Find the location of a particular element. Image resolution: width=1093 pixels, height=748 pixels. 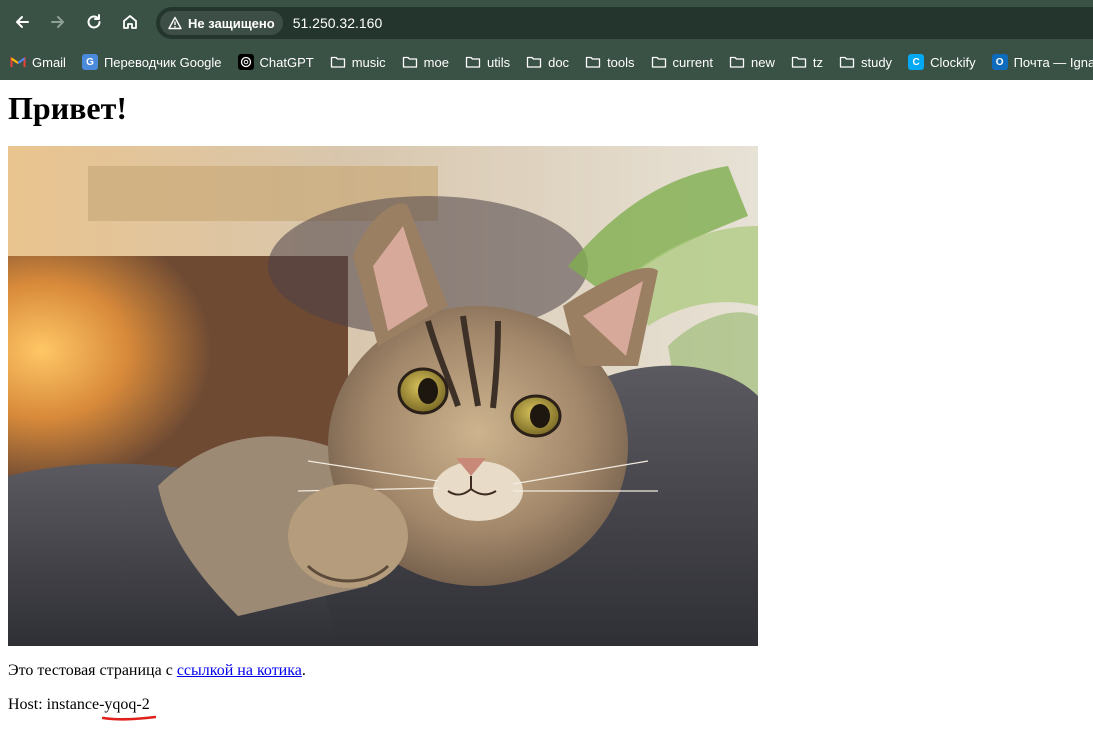

bookmark-label: Clockify is located at coordinates (953, 62).